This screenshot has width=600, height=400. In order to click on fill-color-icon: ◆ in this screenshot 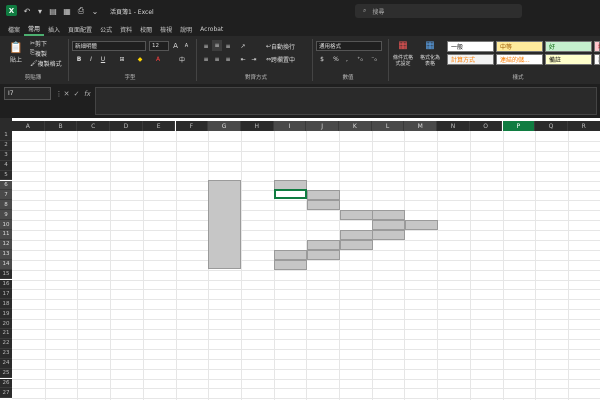, I will do `click(140, 59)`.